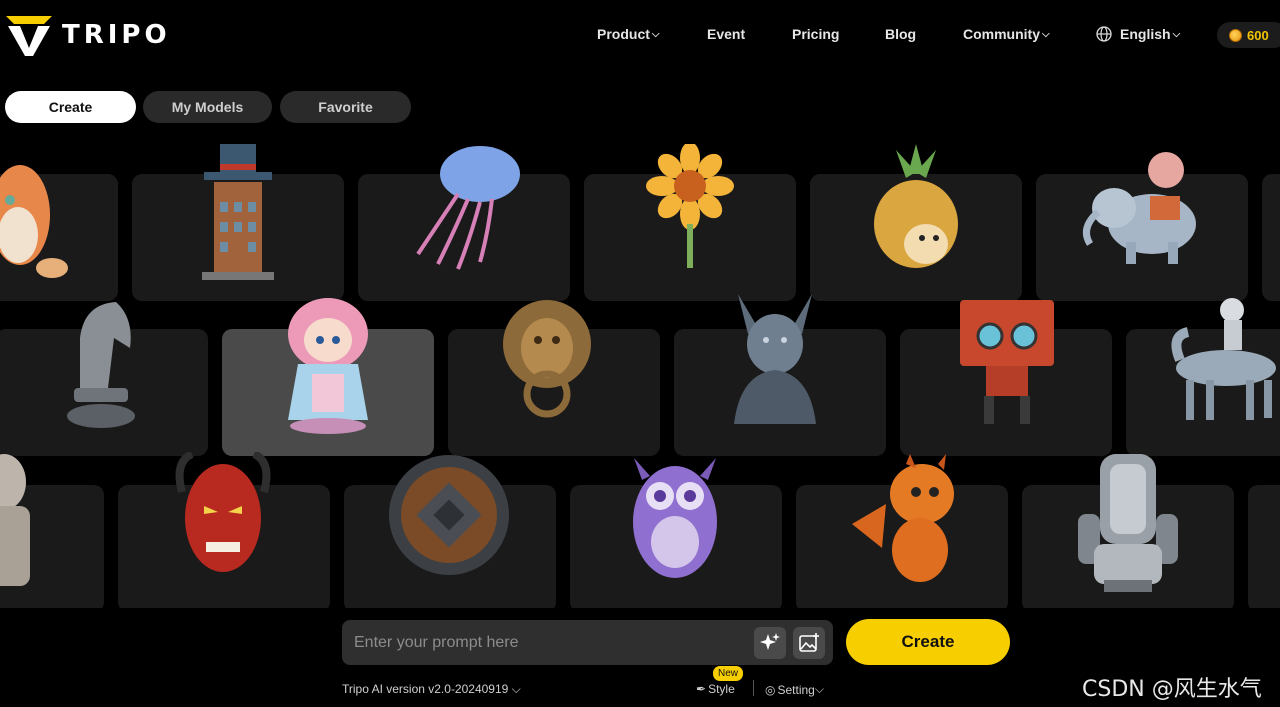 This screenshot has height=707, width=1280. Describe the element at coordinates (916, 209) in the screenshot. I see `pineapple-hedgehog-model-icon` at that location.